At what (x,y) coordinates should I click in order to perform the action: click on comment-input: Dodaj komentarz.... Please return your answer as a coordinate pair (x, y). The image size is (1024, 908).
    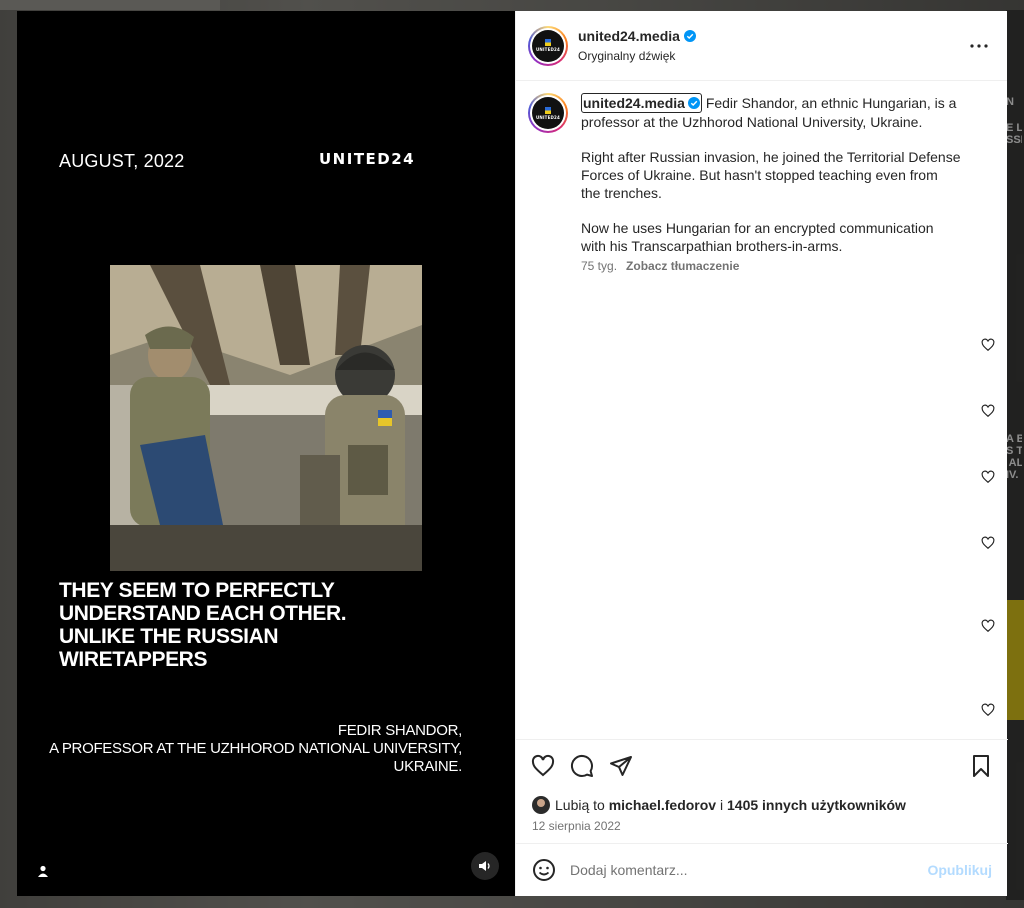
    Looking at the image, I should click on (740, 870).